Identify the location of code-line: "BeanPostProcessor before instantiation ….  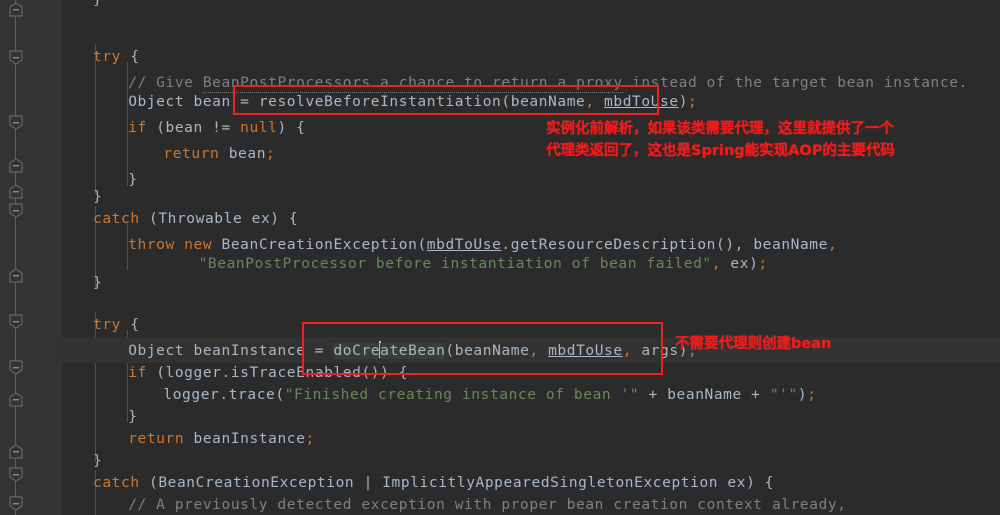
(483, 264).